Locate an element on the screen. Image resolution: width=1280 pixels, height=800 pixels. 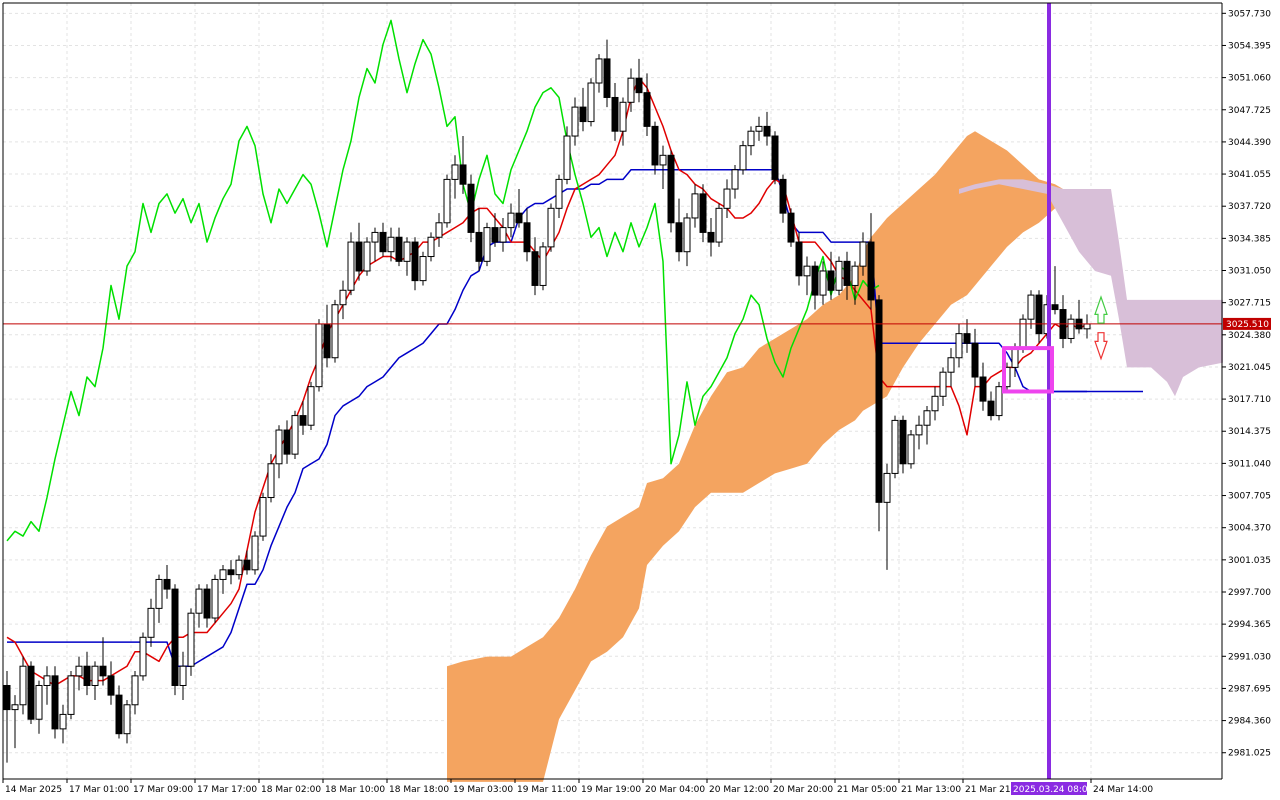
current-price-label: 3025.510 is located at coordinates (1247, 325).